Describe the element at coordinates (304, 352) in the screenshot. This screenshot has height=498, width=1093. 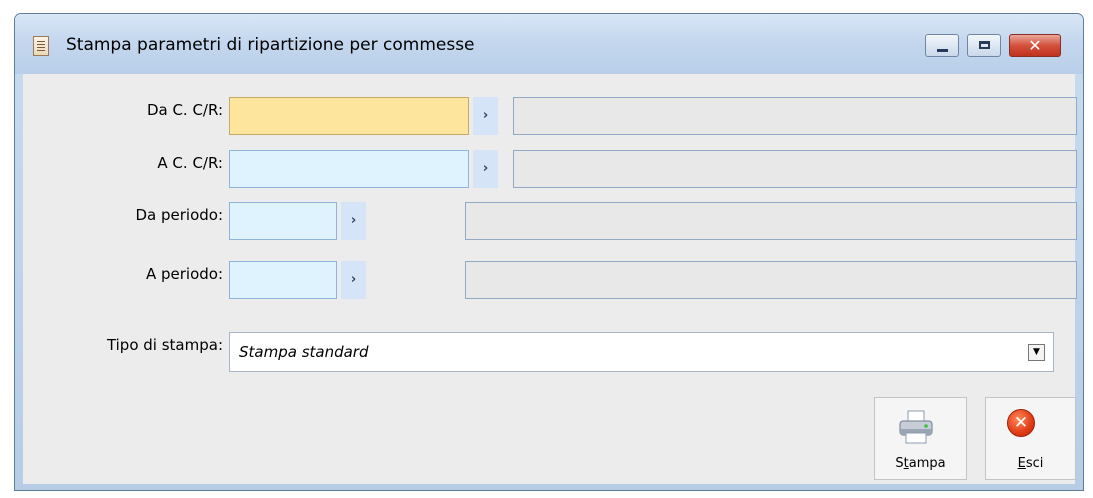
I see `tipo-stampa-value: Stampa standard` at that location.